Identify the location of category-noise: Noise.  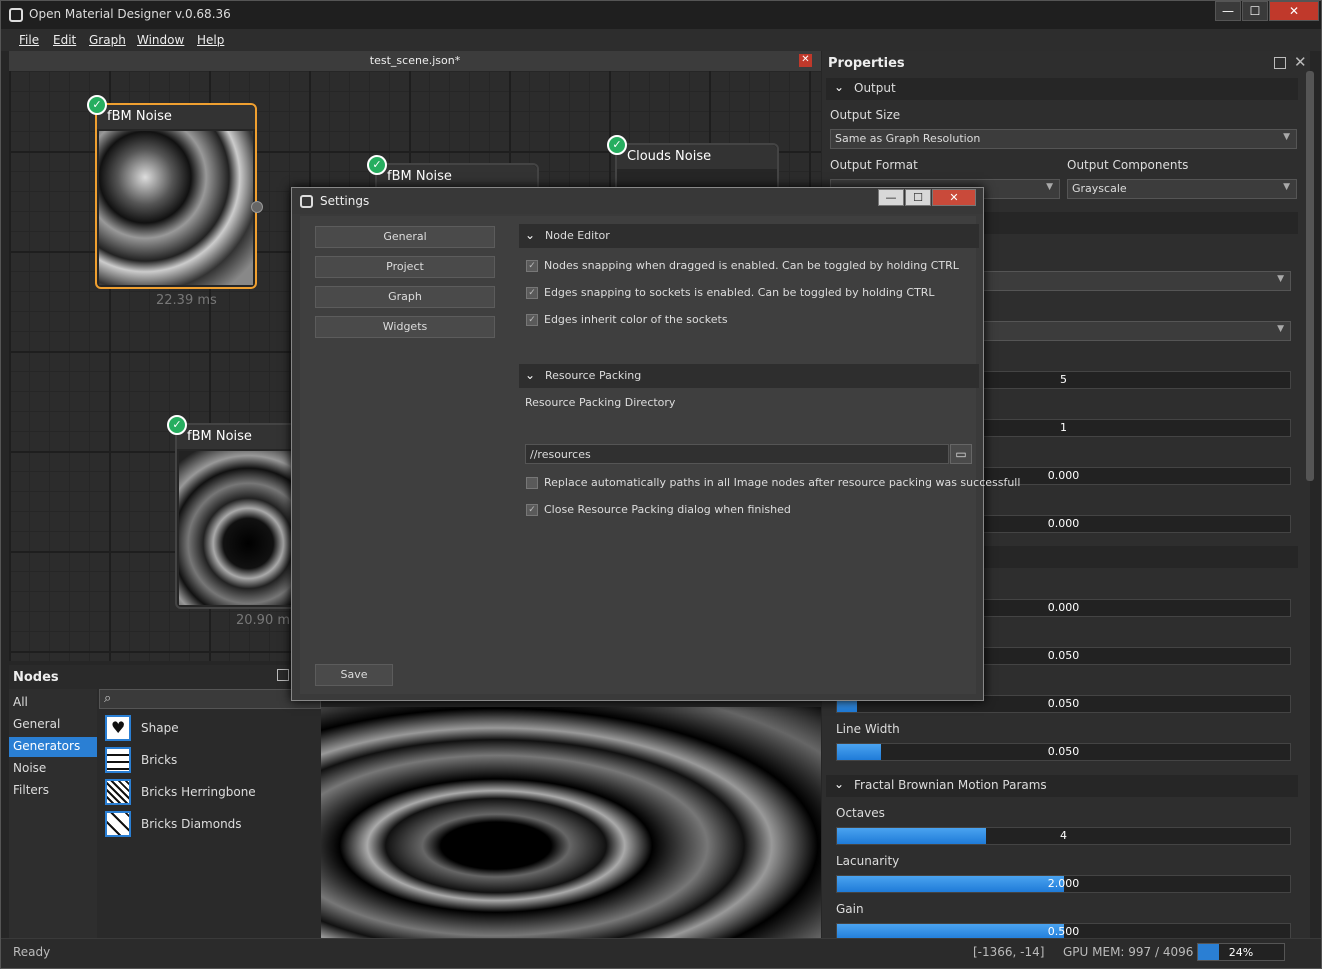
(53, 769).